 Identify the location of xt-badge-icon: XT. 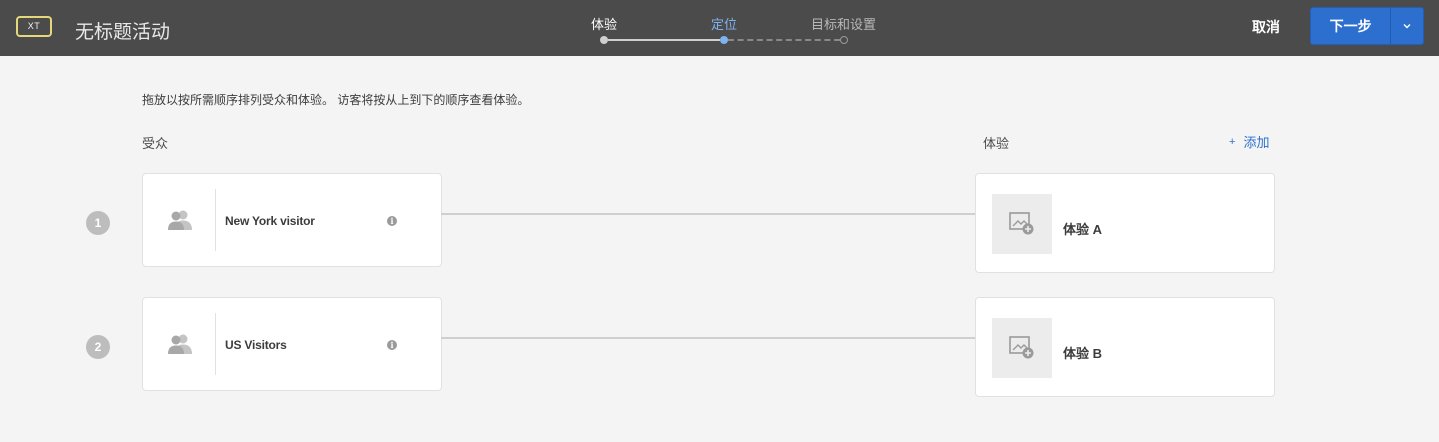
(34, 26).